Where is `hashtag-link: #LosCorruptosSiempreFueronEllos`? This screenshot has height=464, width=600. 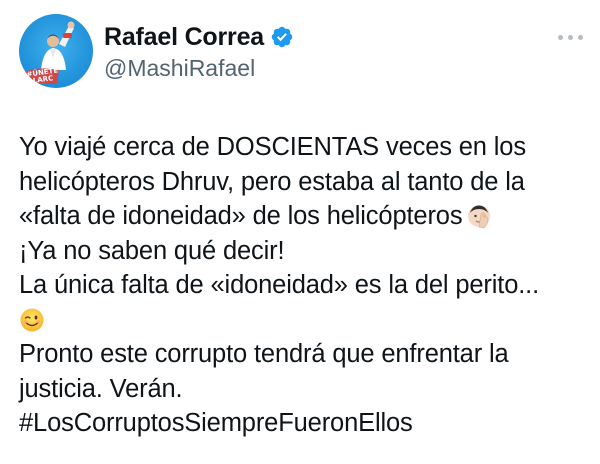 hashtag-link: #LosCorruptosSiempreFueronEllos is located at coordinates (216, 423).